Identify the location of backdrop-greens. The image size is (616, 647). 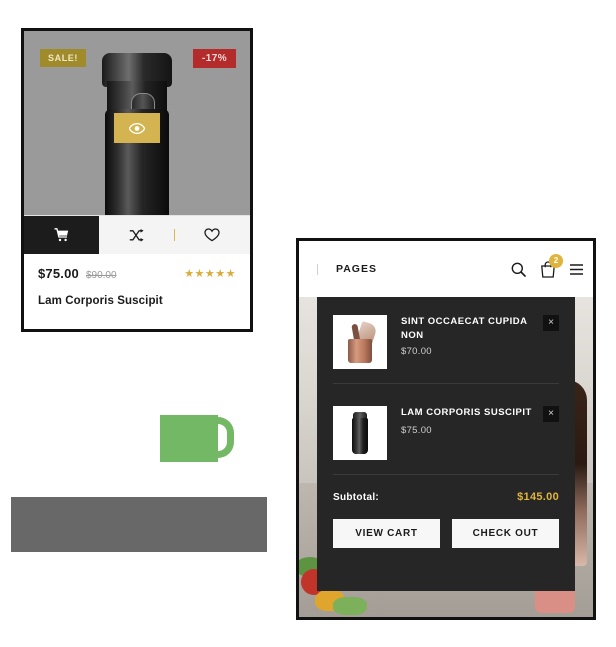
(350, 606).